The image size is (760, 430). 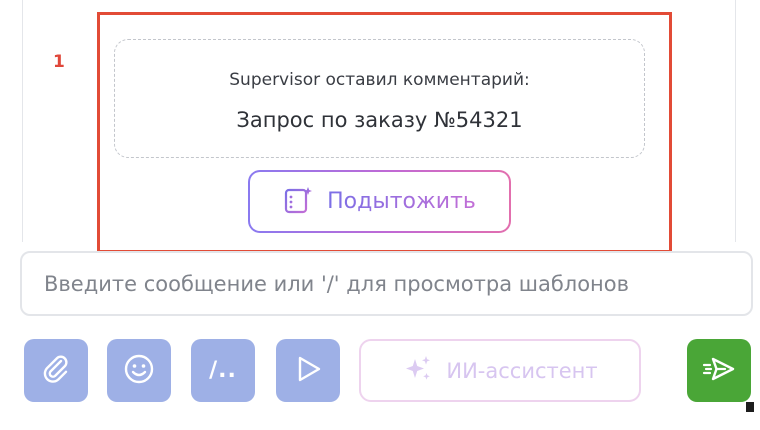 I want to click on templates-button-label: /.., so click(x=223, y=370).